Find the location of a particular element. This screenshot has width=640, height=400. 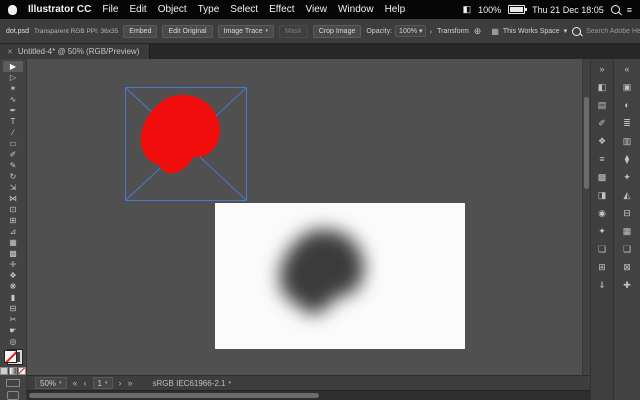

appearance-panel-icon: ◉ is located at coordinates (602, 213).